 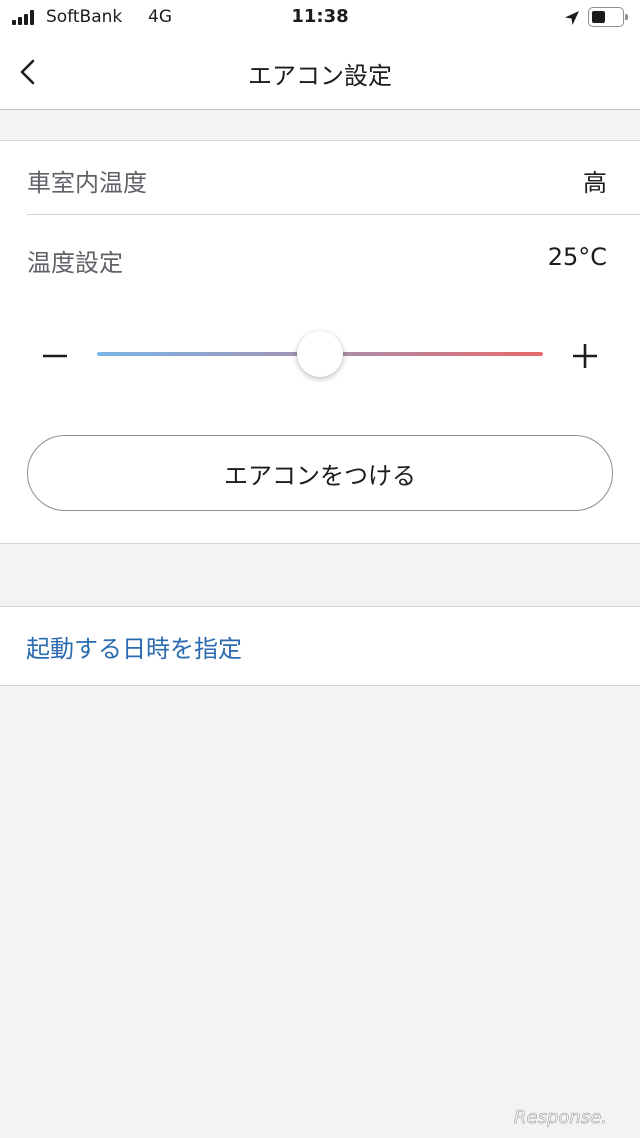 What do you see at coordinates (333, 214) in the screenshot?
I see `row-divider` at bounding box center [333, 214].